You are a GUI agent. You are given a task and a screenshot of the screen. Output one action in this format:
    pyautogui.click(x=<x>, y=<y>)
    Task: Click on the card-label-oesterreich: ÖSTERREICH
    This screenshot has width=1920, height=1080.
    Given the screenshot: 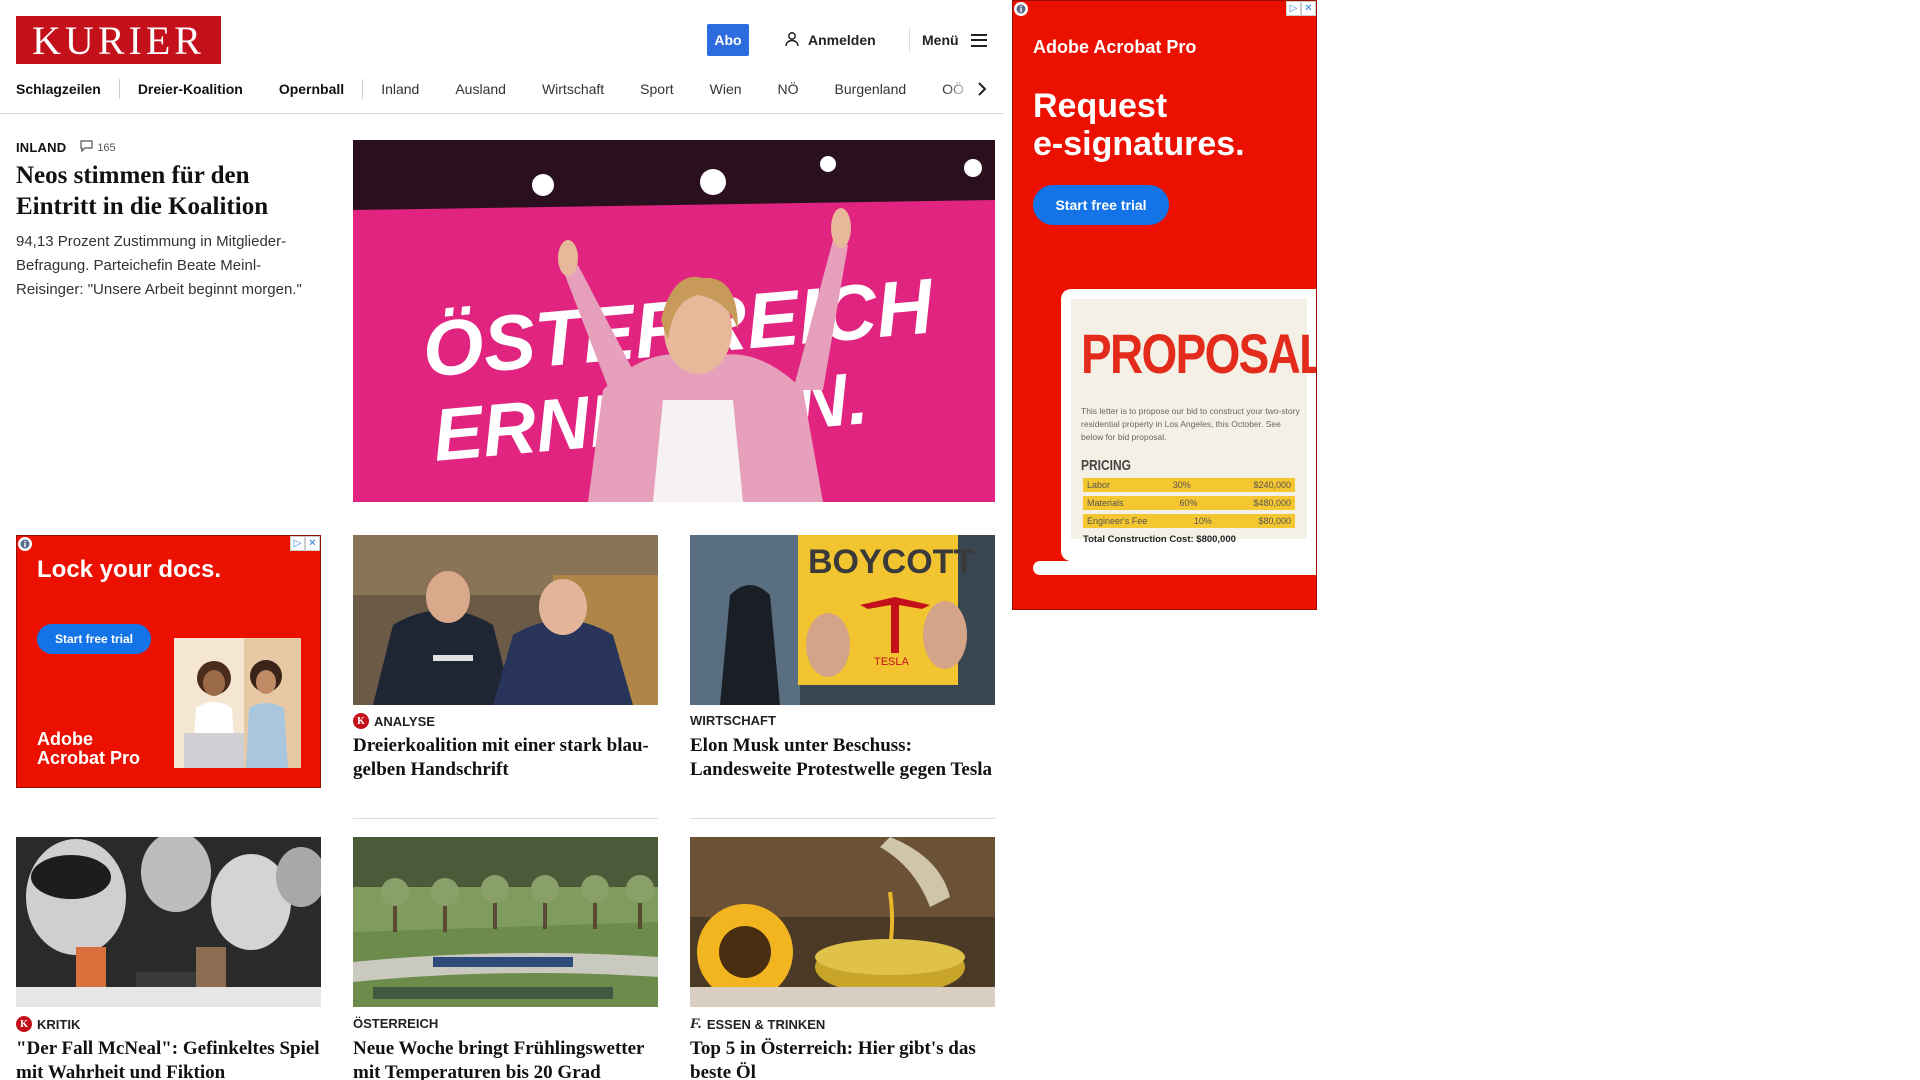 What is the action you would take?
    pyautogui.click(x=396, y=1023)
    